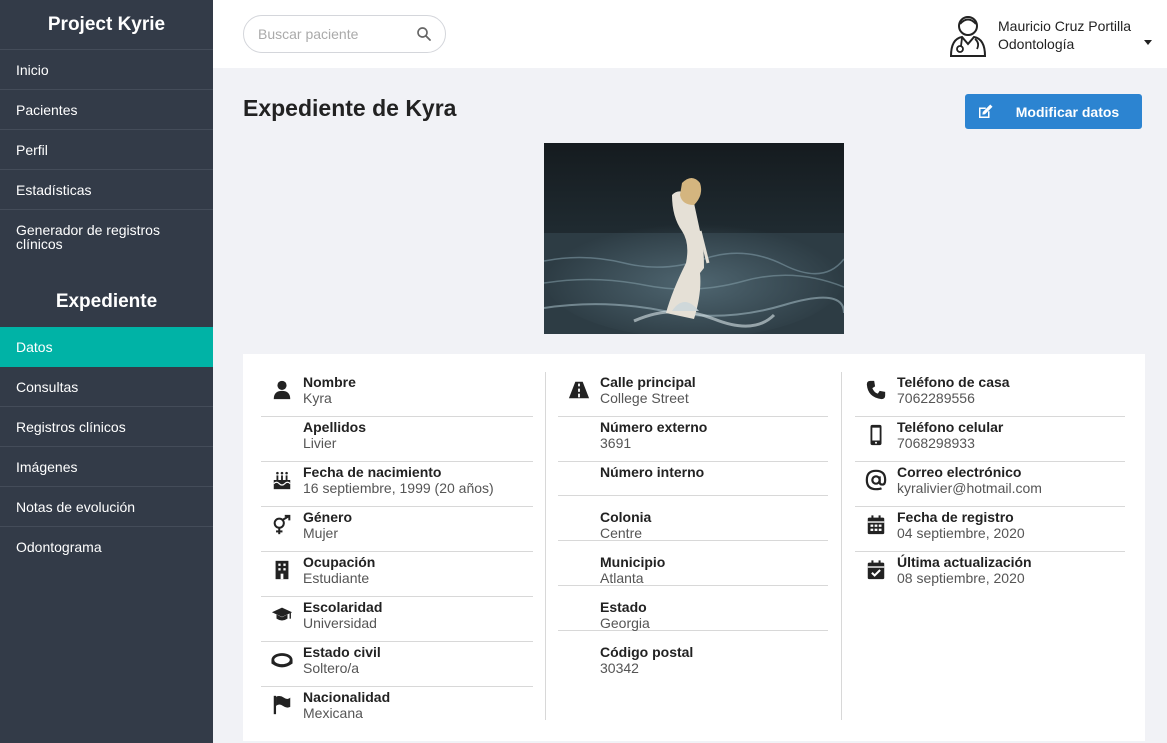  I want to click on field-value: Atlanta, so click(622, 578).